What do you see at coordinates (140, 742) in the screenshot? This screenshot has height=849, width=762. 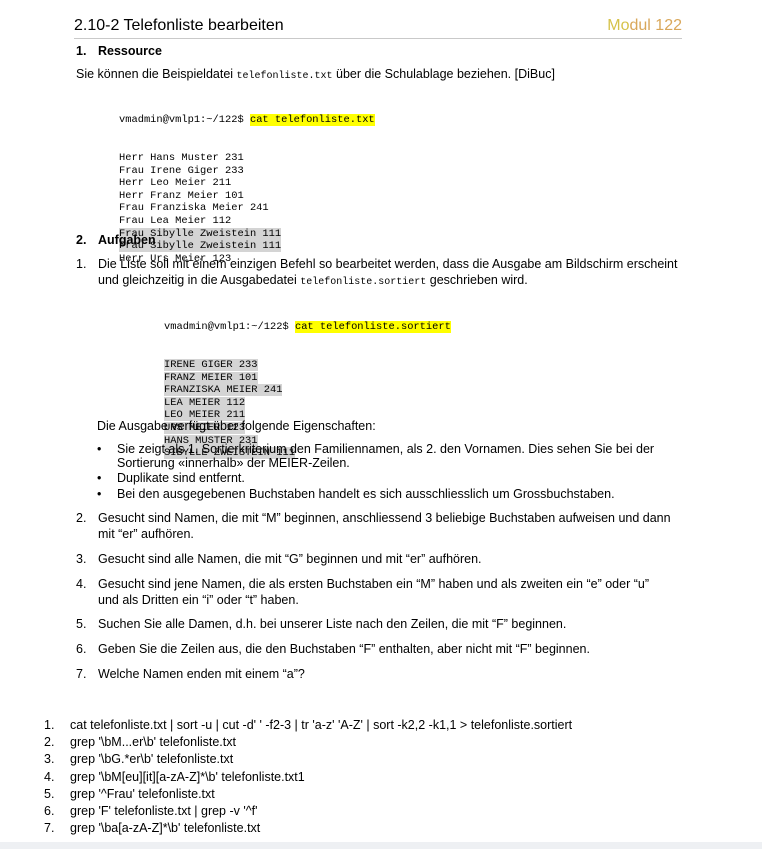 I see `answer-item: 2. grep '\bM...er\b' telefonliste.txt` at bounding box center [140, 742].